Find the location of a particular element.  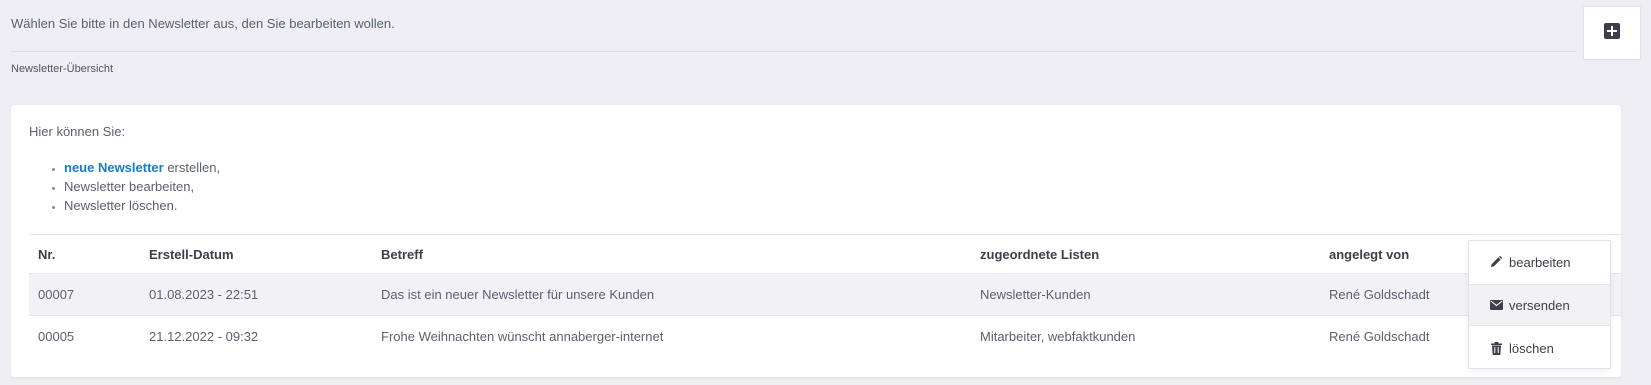

edit-button: bearbeiten is located at coordinates (1539, 262).